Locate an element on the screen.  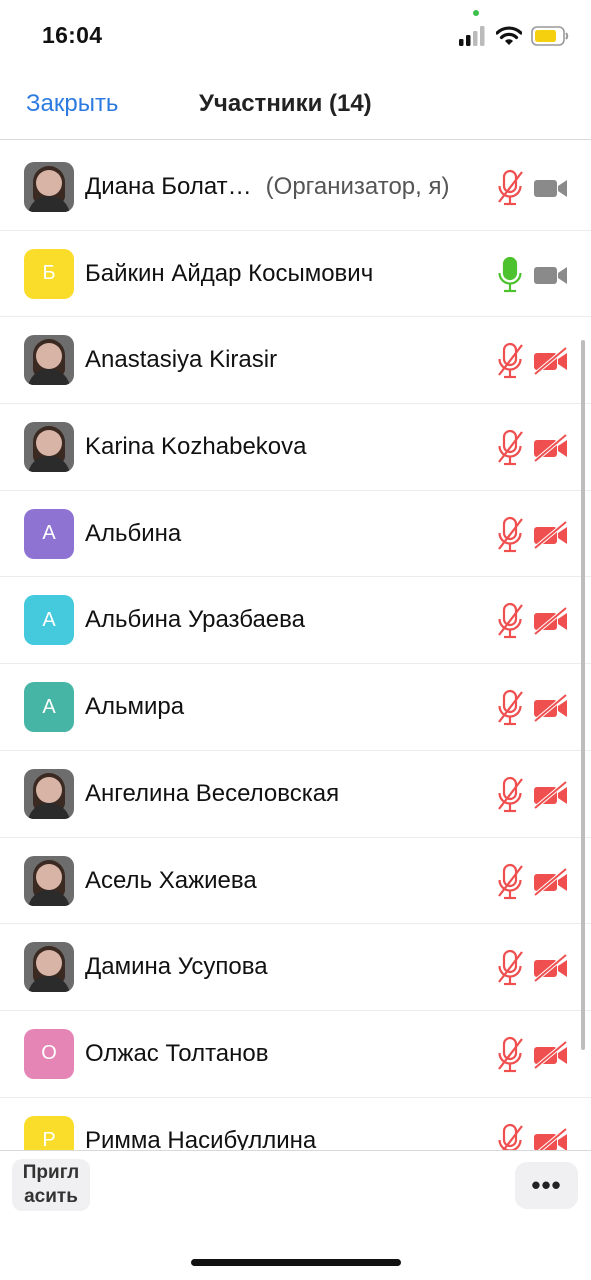
participant-name: Байкин Айдар Косымович is located at coordinates (229, 273).